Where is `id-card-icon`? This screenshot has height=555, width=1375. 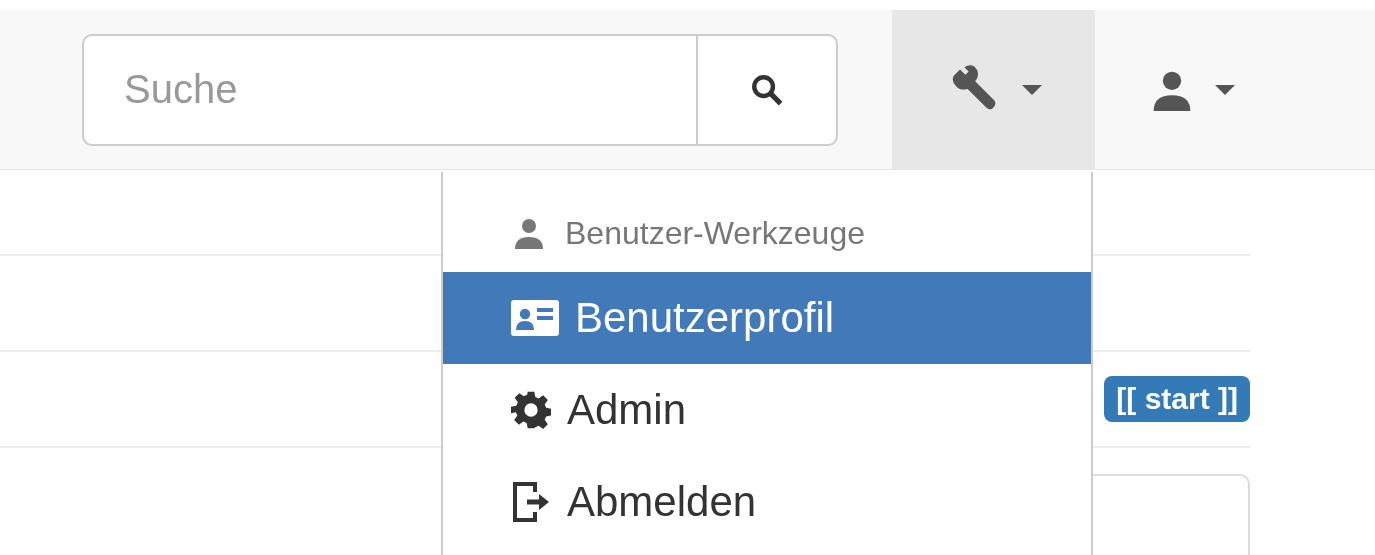 id-card-icon is located at coordinates (535, 318).